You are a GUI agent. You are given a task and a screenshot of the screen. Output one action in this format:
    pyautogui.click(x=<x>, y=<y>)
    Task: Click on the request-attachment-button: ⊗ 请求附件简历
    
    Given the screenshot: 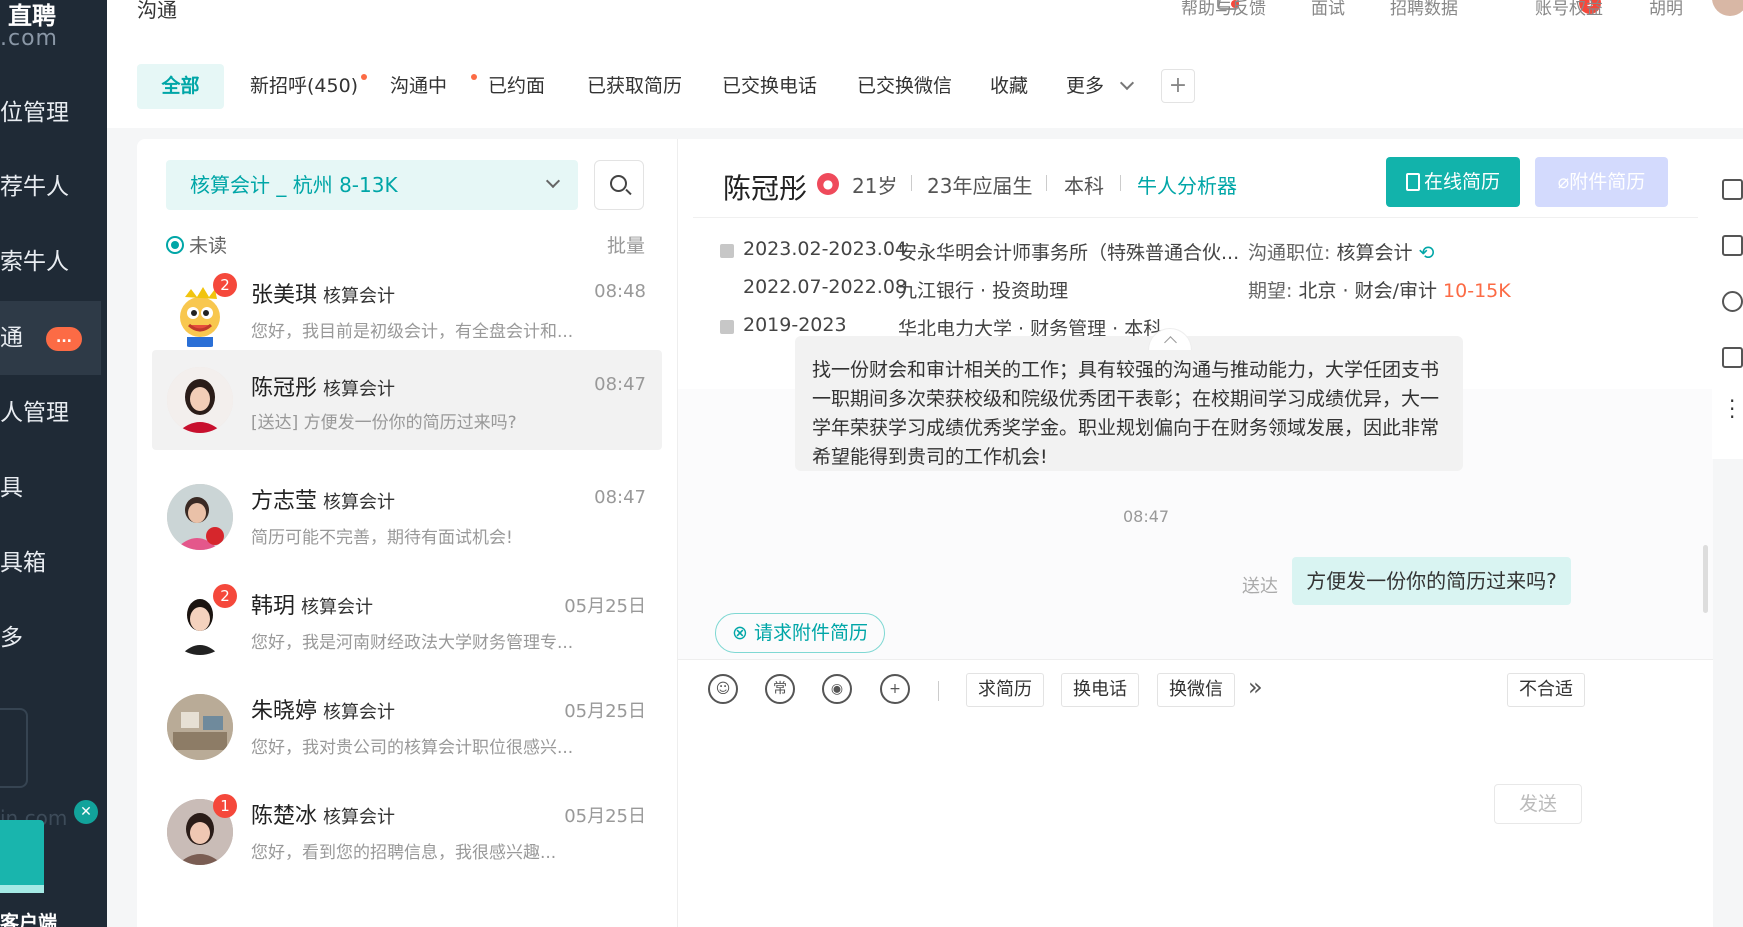 What is the action you would take?
    pyautogui.click(x=800, y=633)
    